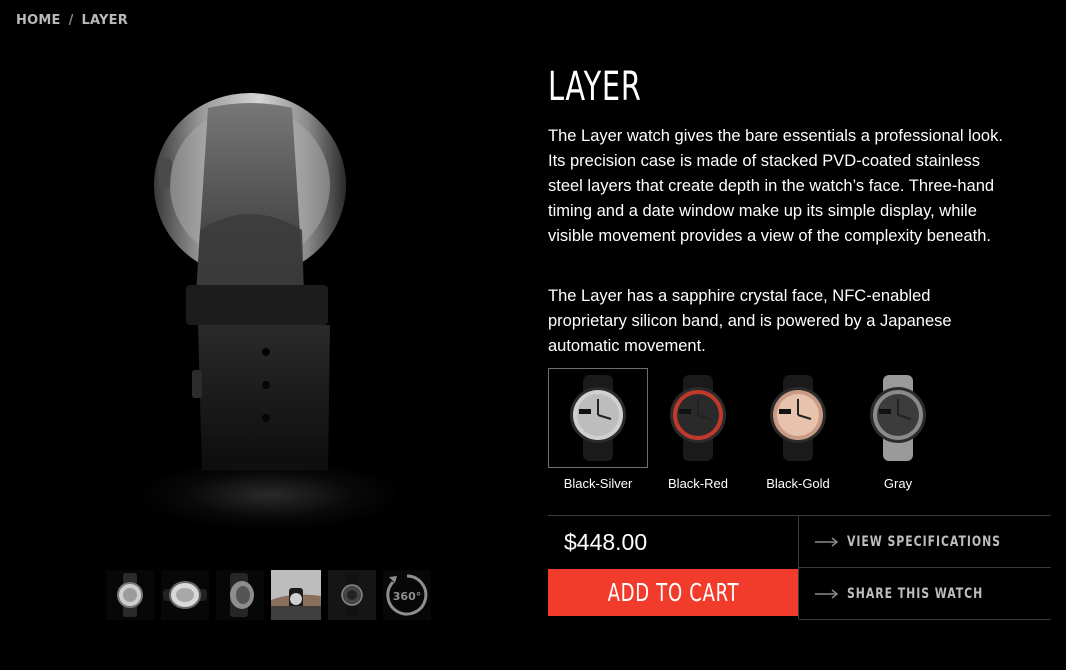 This screenshot has height=670, width=1066. Describe the element at coordinates (673, 541) in the screenshot. I see `price-row: $448.00` at that location.